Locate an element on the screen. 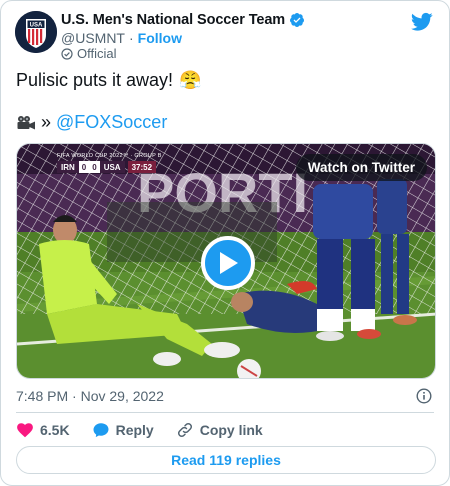 The image size is (450, 486). tweet-actions: 6.5K Reply Copy link is located at coordinates (150, 430).